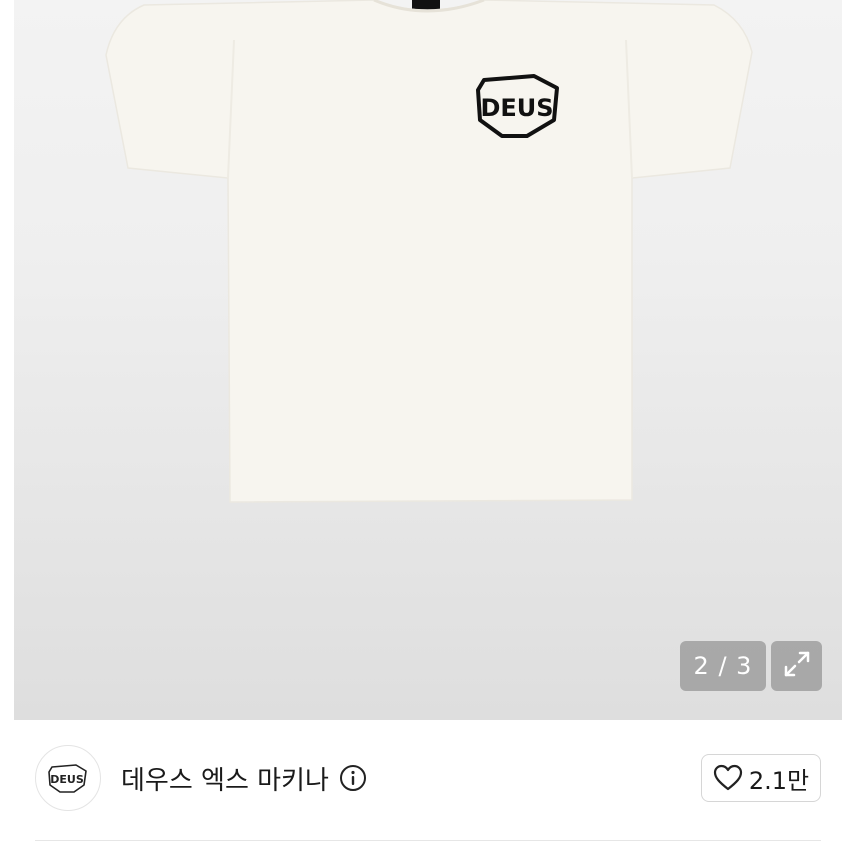 The width and height of the screenshot is (856, 856). Describe the element at coordinates (723, 666) in the screenshot. I see `image-counter: 2 / 3` at that location.